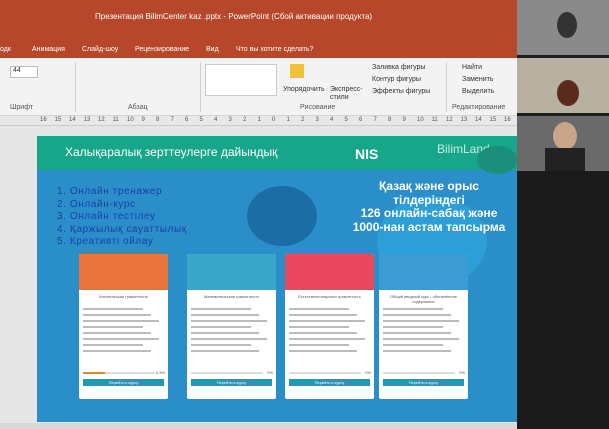 The image size is (609, 429). Describe the element at coordinates (472, 67) in the screenshot. I see `find-button: Найти` at that location.